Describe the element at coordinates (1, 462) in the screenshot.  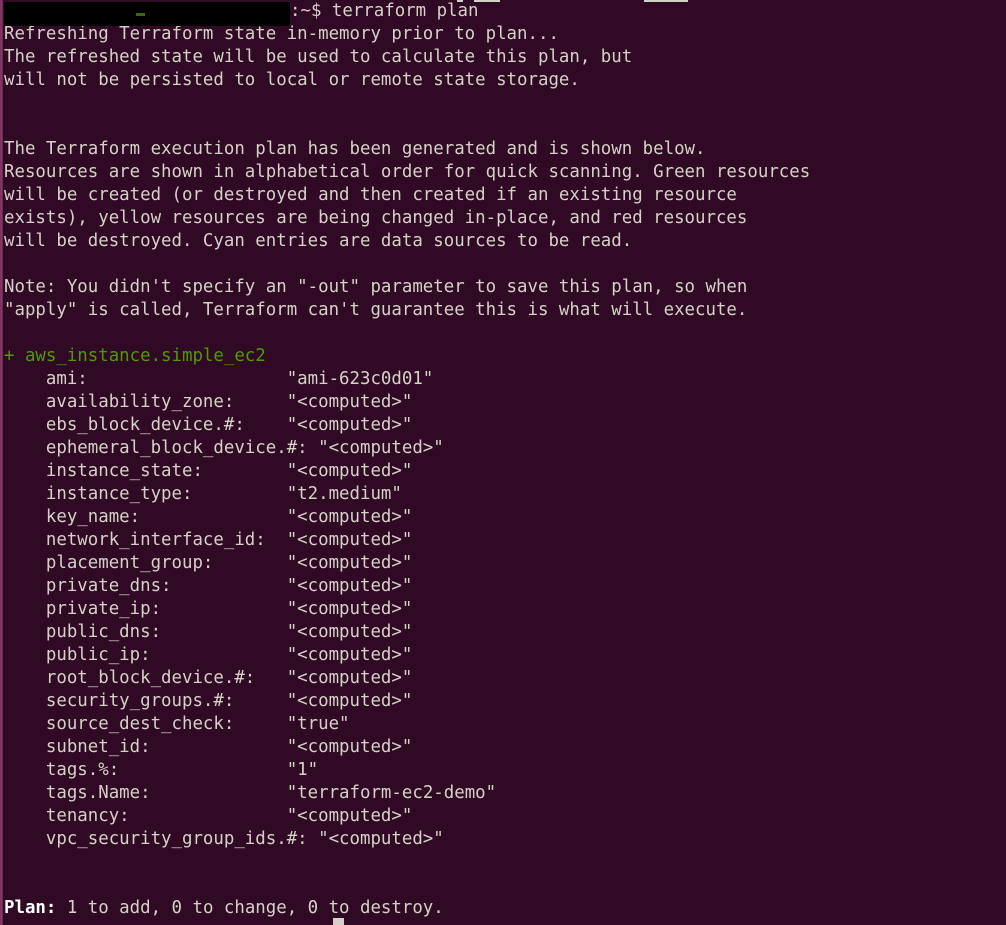
I see `window-left-edge` at that location.